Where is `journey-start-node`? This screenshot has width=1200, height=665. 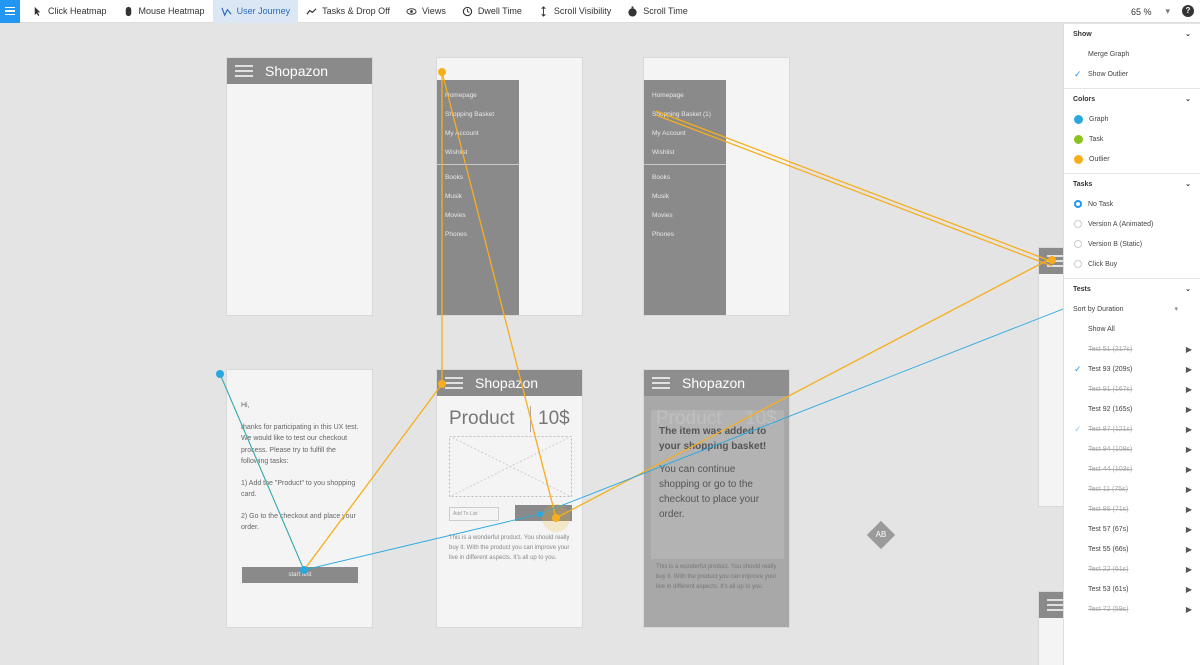 journey-start-node is located at coordinates (220, 374).